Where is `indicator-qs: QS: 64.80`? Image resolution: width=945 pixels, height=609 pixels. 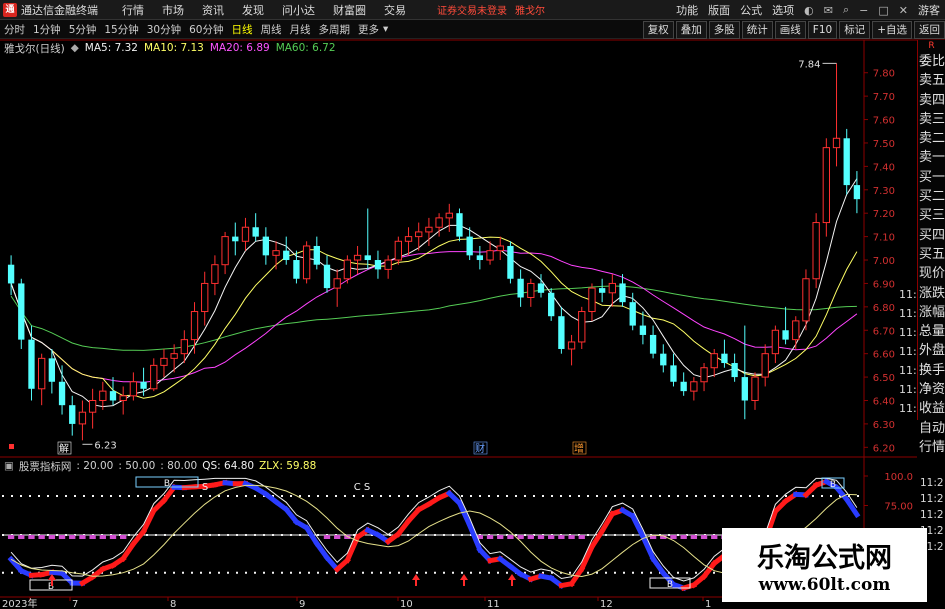 indicator-qs: QS: 64.80 is located at coordinates (228, 466).